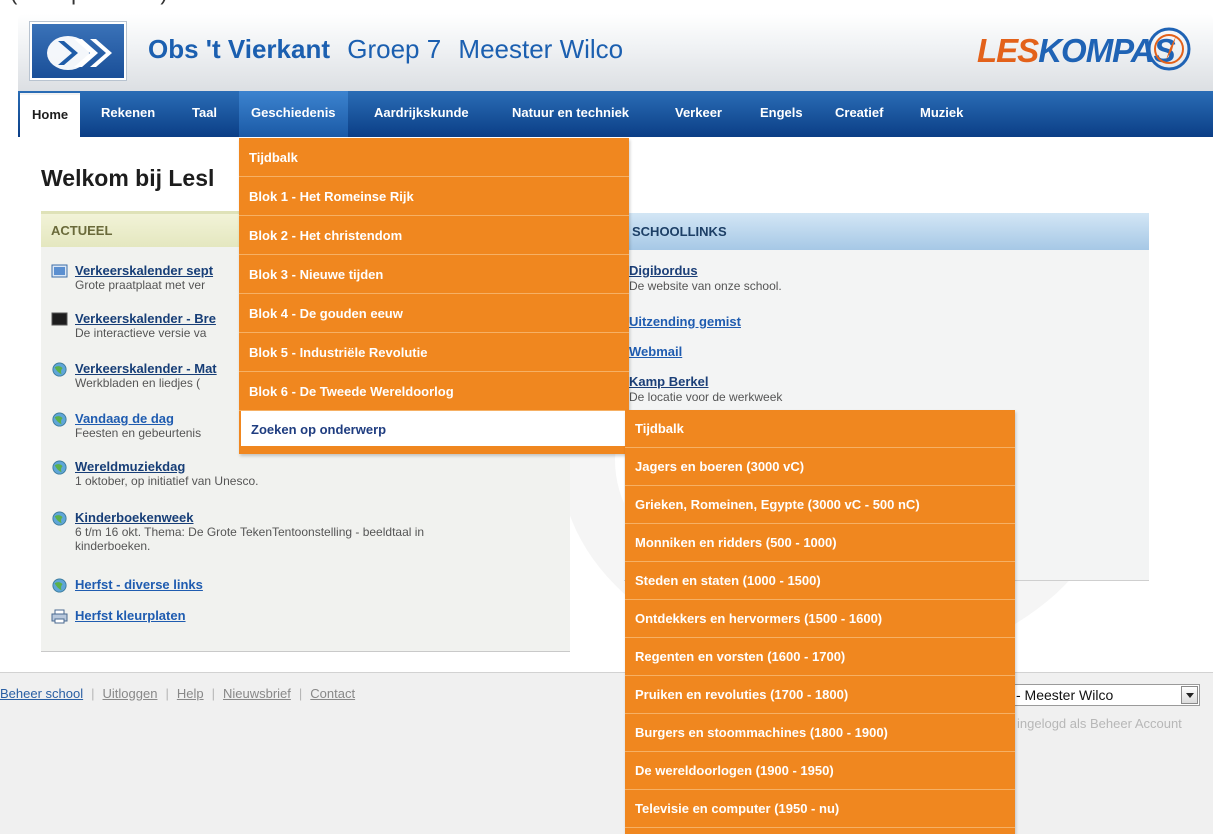 Image resolution: width=1213 pixels, height=834 pixels. Describe the element at coordinates (124, 418) in the screenshot. I see `actueel-link: Vandaag de dag` at that location.